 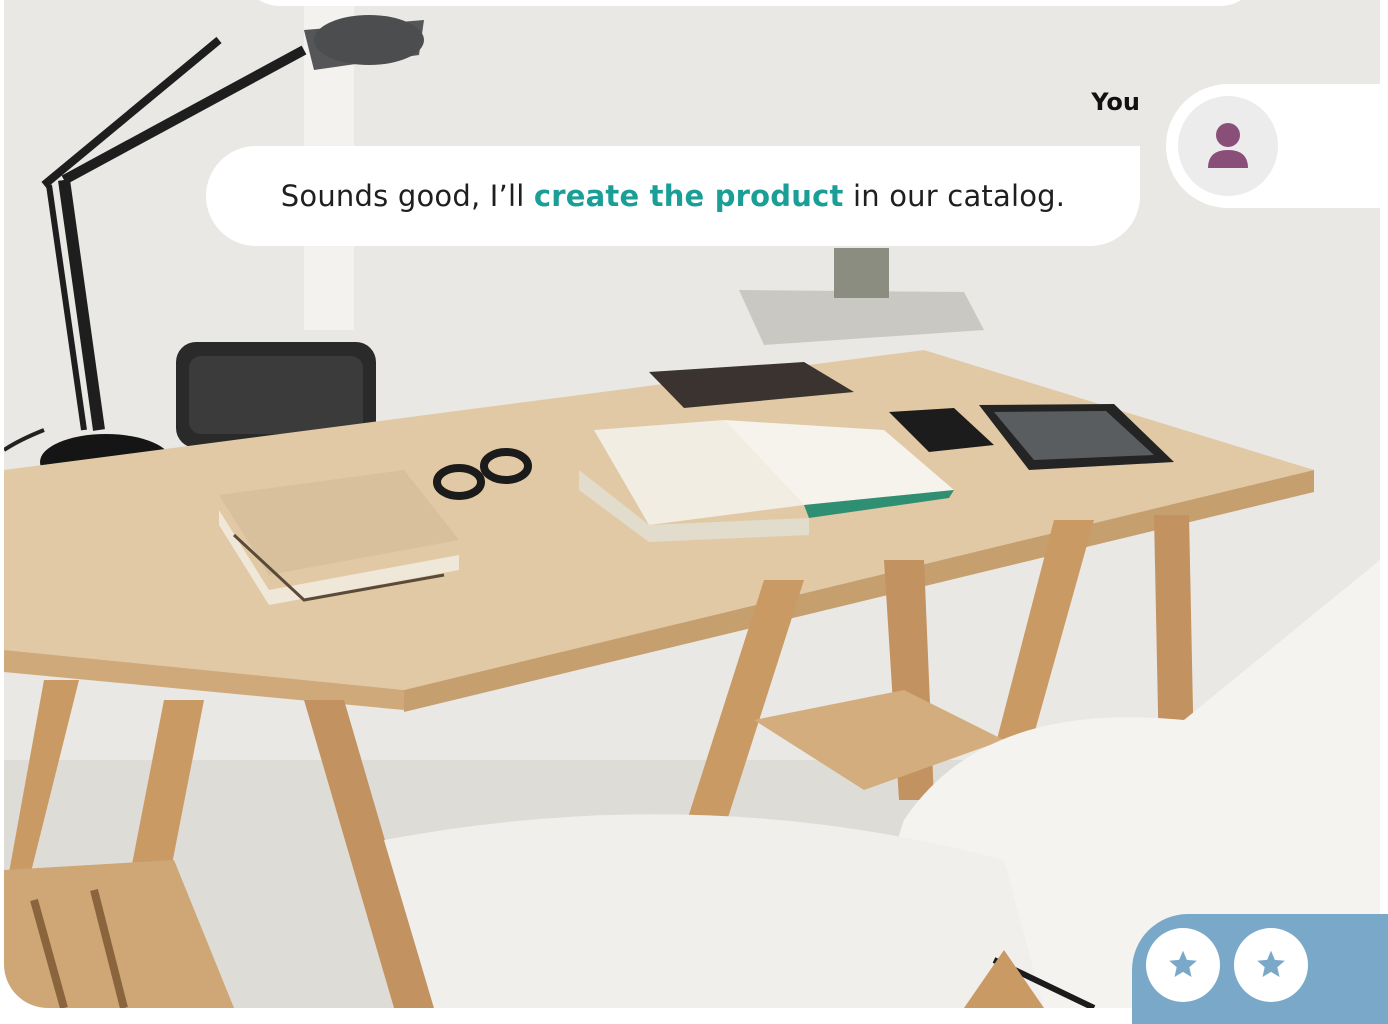 I want to click on previous-message-bubble, so click(x=750, y=3).